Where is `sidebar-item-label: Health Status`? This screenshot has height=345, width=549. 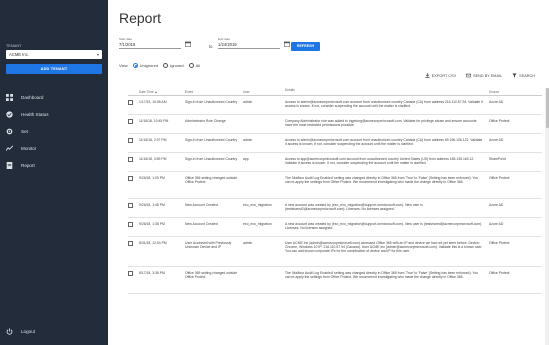 sidebar-item-label: Health Status is located at coordinates (35, 114).